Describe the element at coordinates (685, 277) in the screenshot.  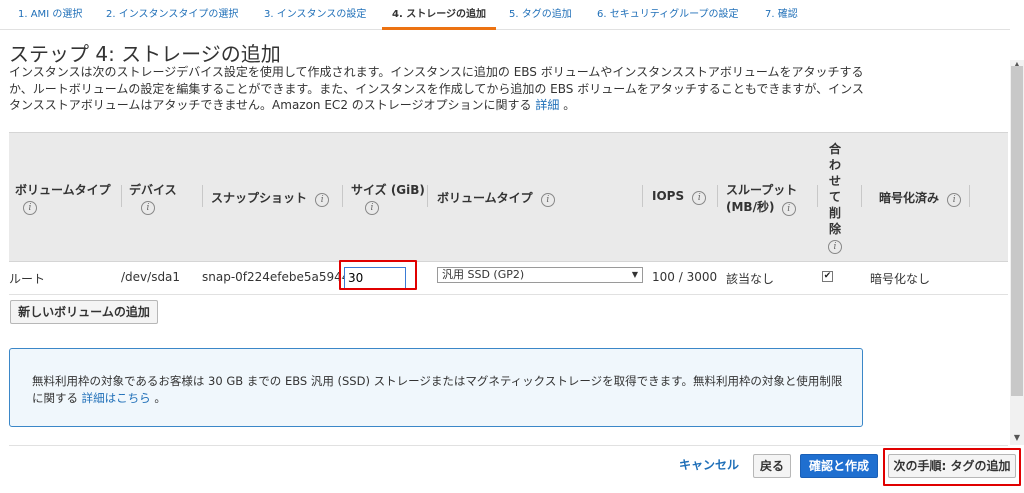
I see `cell-iops: 100 / 3000` at that location.